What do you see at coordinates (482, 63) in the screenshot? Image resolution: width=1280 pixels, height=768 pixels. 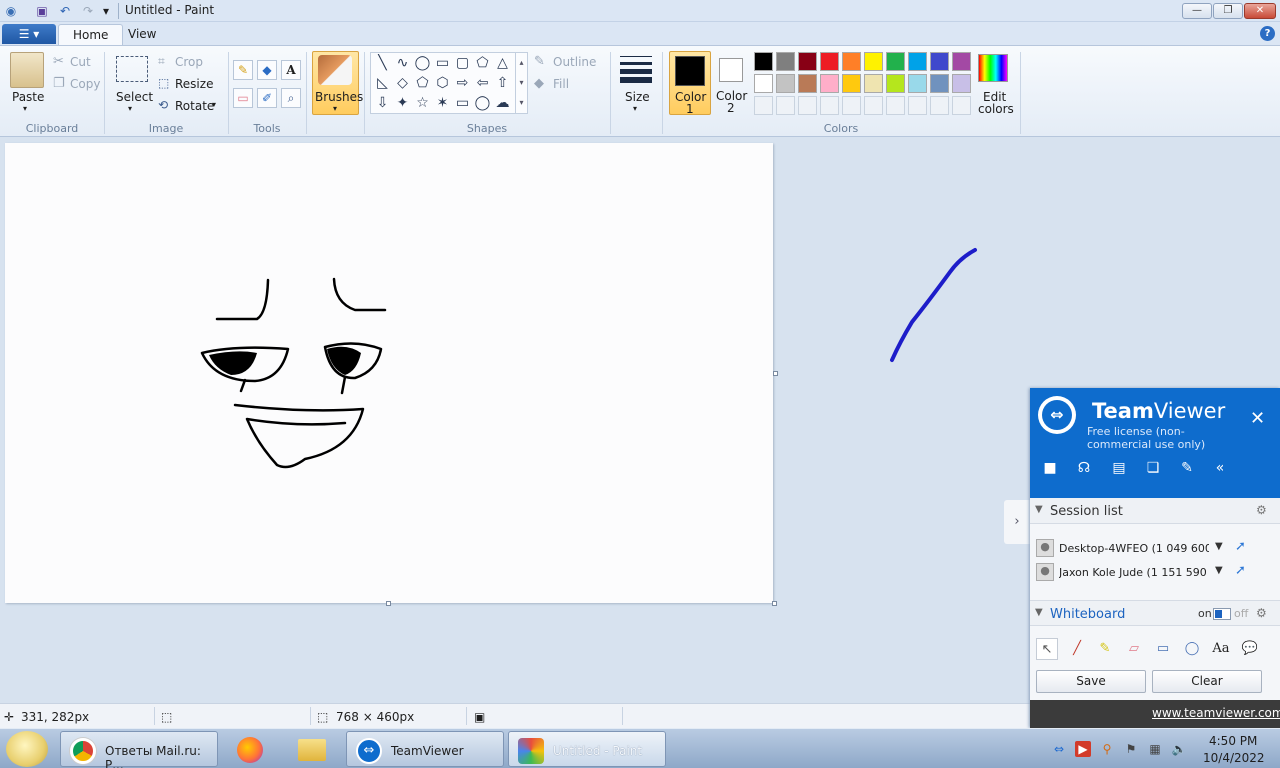 I see `shape-option: ⬠` at bounding box center [482, 63].